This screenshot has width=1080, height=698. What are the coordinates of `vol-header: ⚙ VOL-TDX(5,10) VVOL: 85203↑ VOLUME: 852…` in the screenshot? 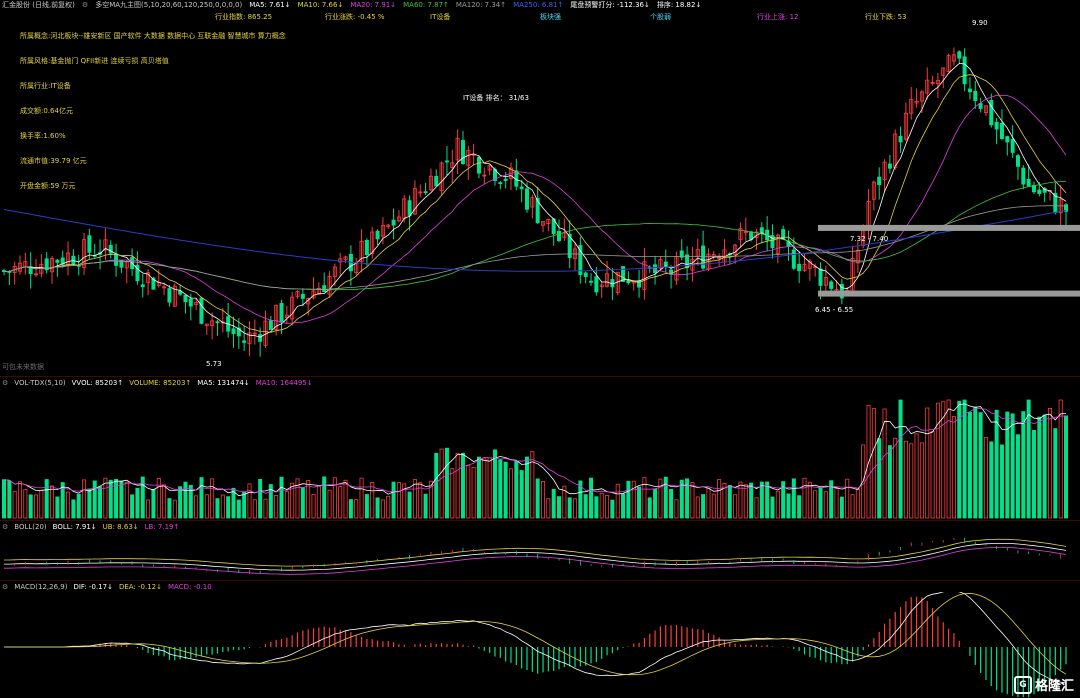 It's located at (540, 382).